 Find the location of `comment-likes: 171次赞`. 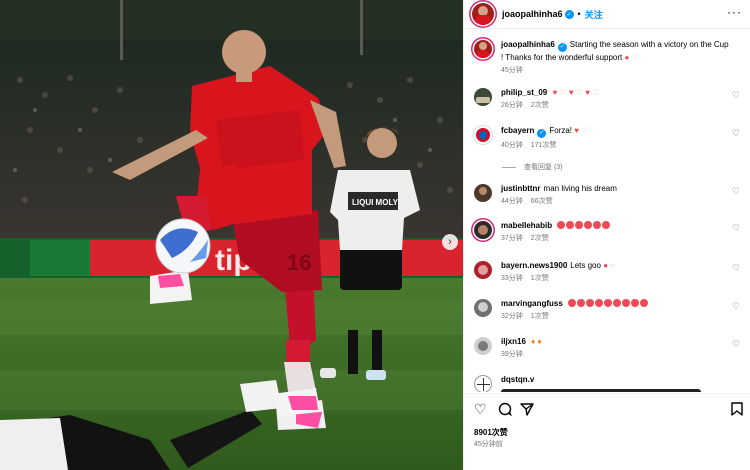

comment-likes: 171次赞 is located at coordinates (544, 145).